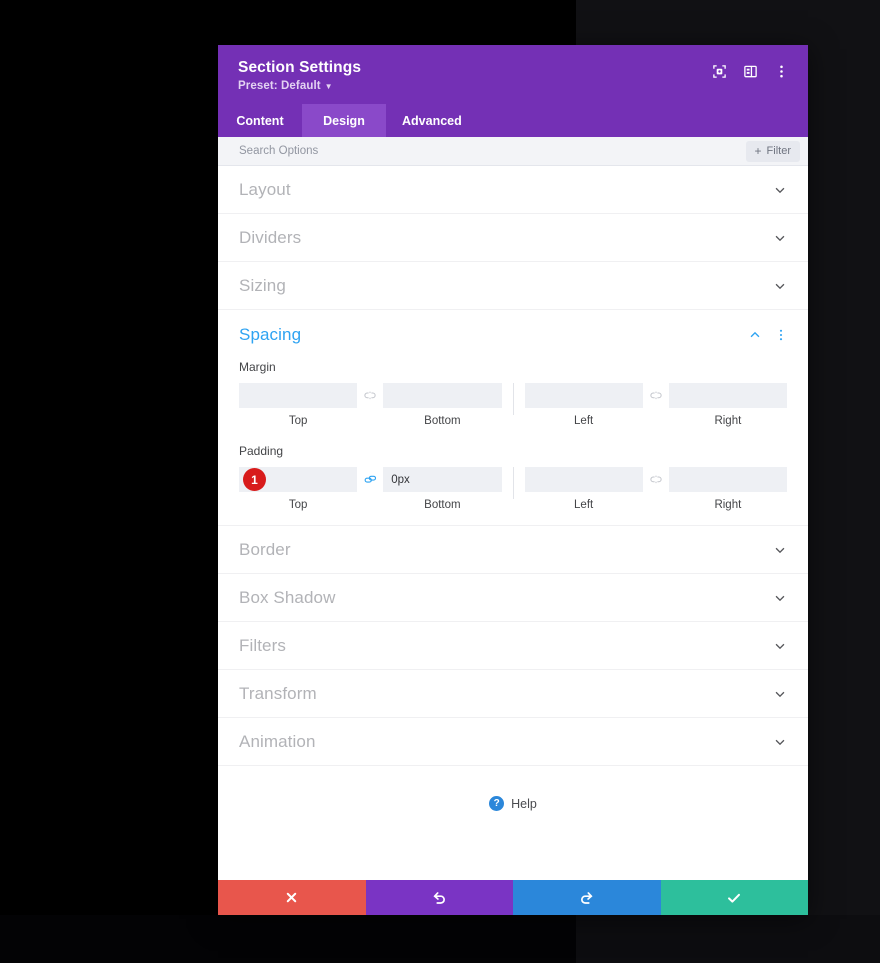 The width and height of the screenshot is (880, 963). I want to click on section-layout-label: Layout, so click(265, 189).